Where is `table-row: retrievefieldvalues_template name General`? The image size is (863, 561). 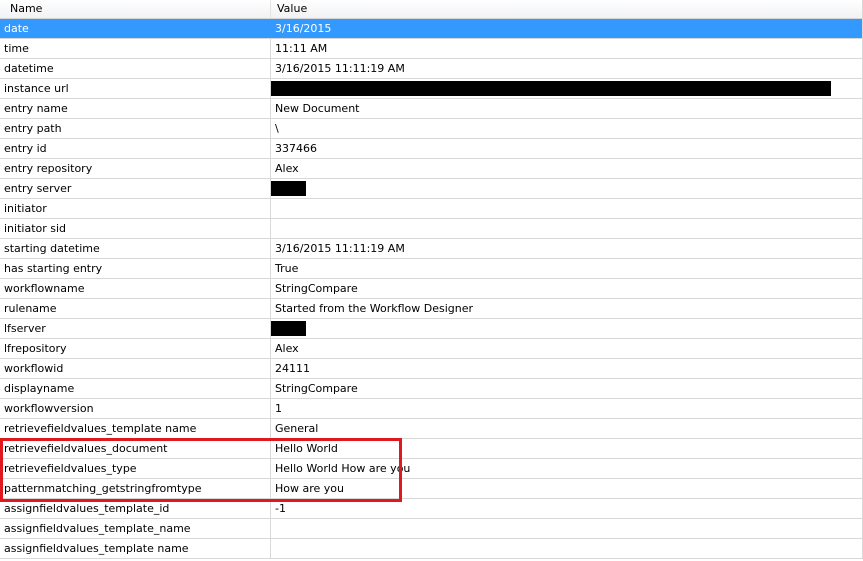 table-row: retrievefieldvalues_template name General is located at coordinates (431, 429).